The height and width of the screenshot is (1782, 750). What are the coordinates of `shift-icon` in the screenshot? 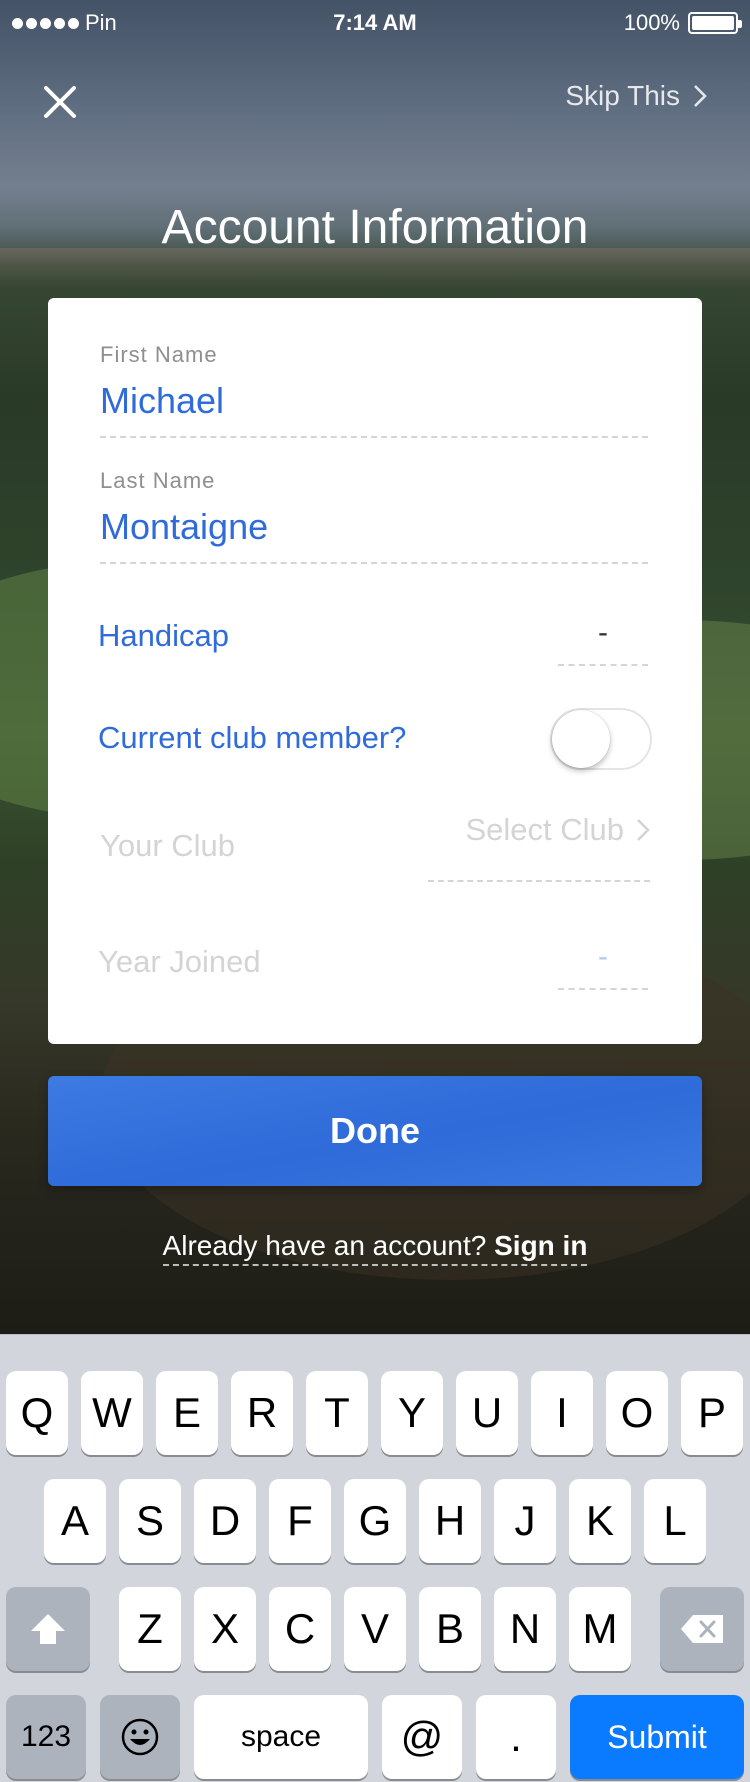 It's located at (48, 1629).